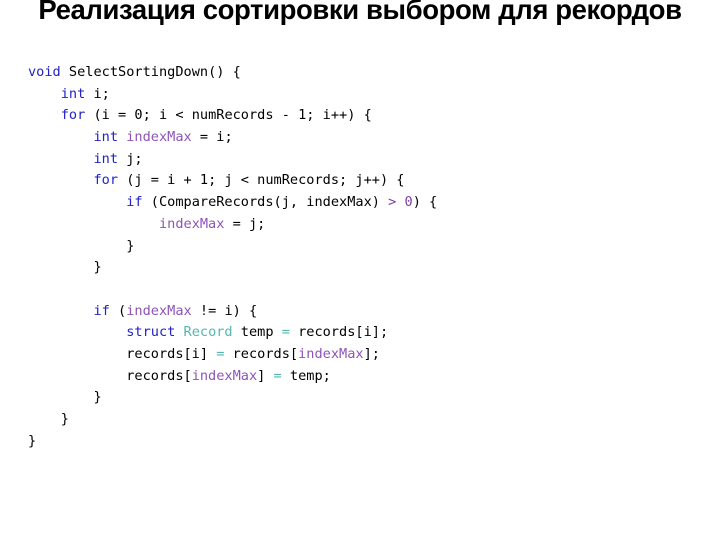 Image resolution: width=720 pixels, height=540 pixels. Describe the element at coordinates (339, 332) in the screenshot. I see `code-token-pl: records[i];` at that location.